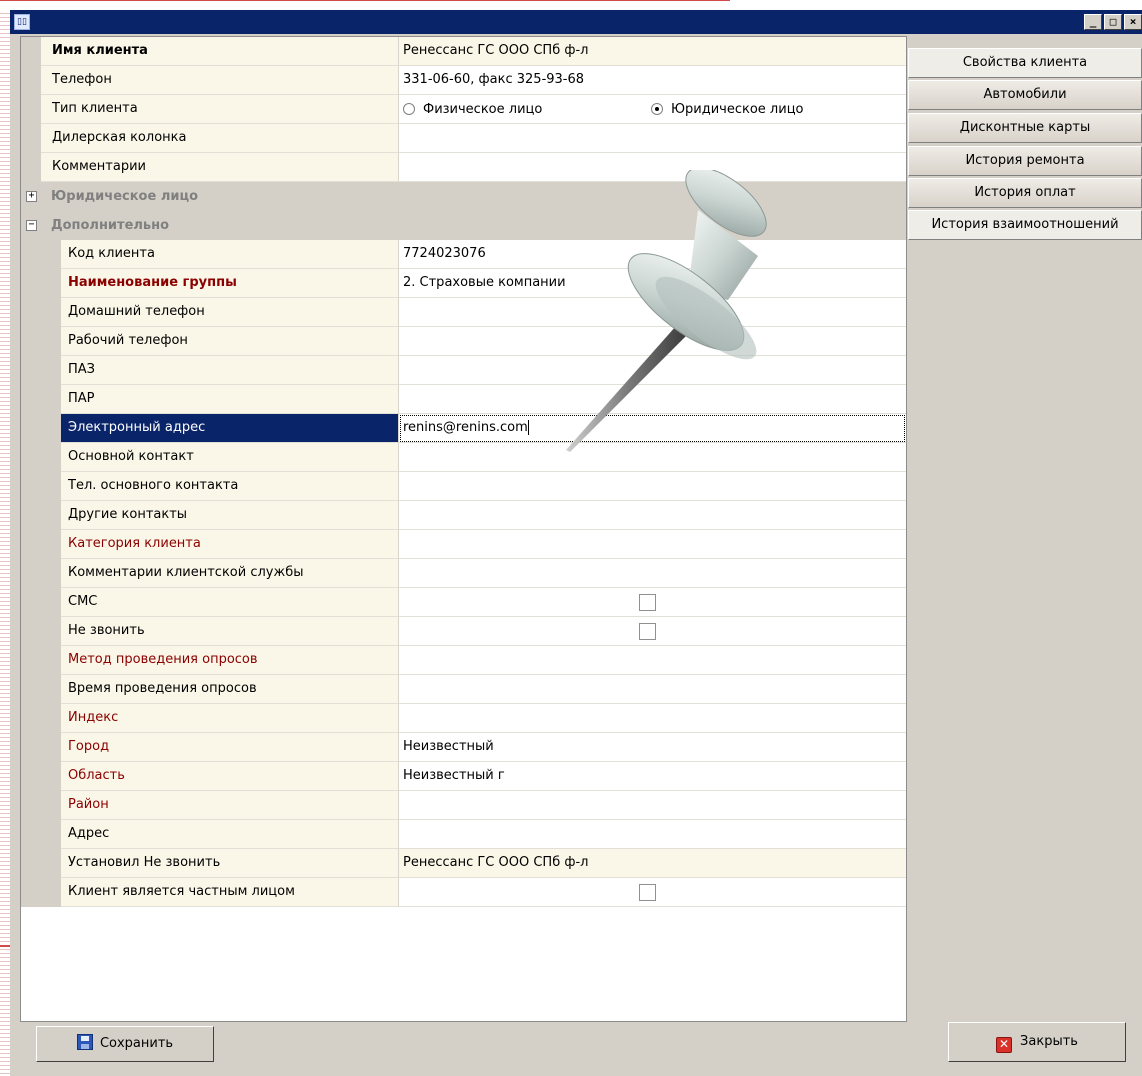 This screenshot has width=1142, height=1076. I want to click on grid-row-service-comments: Комментарии клиентской службы, so click(463, 573).